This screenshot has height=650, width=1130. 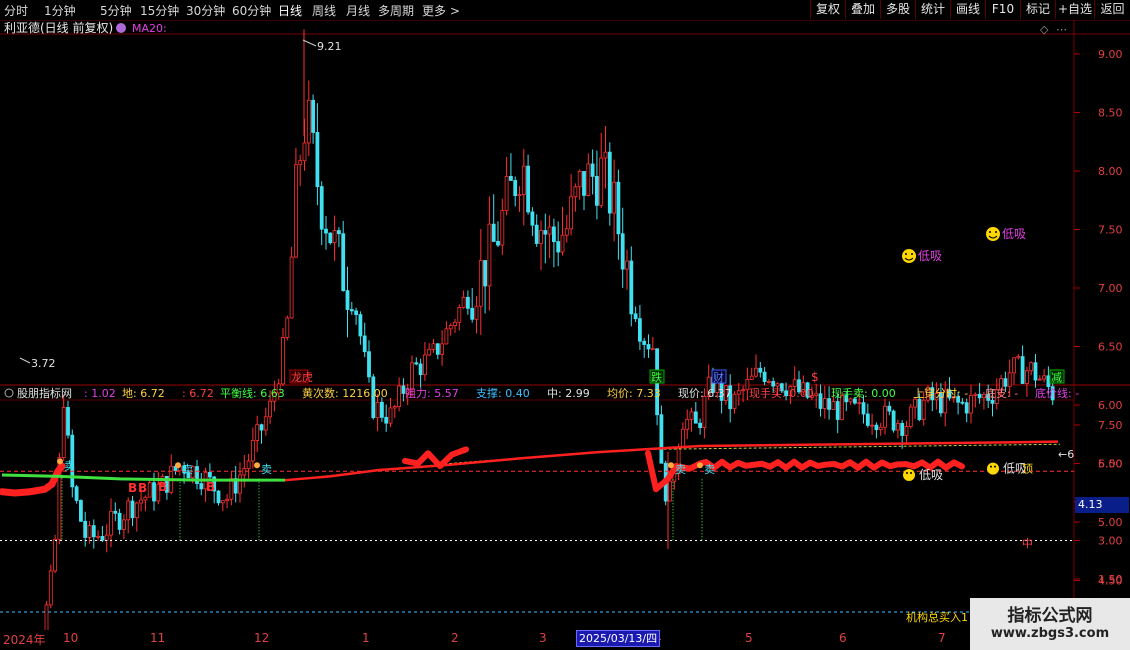 I want to click on month-label: 5, so click(x=749, y=638).